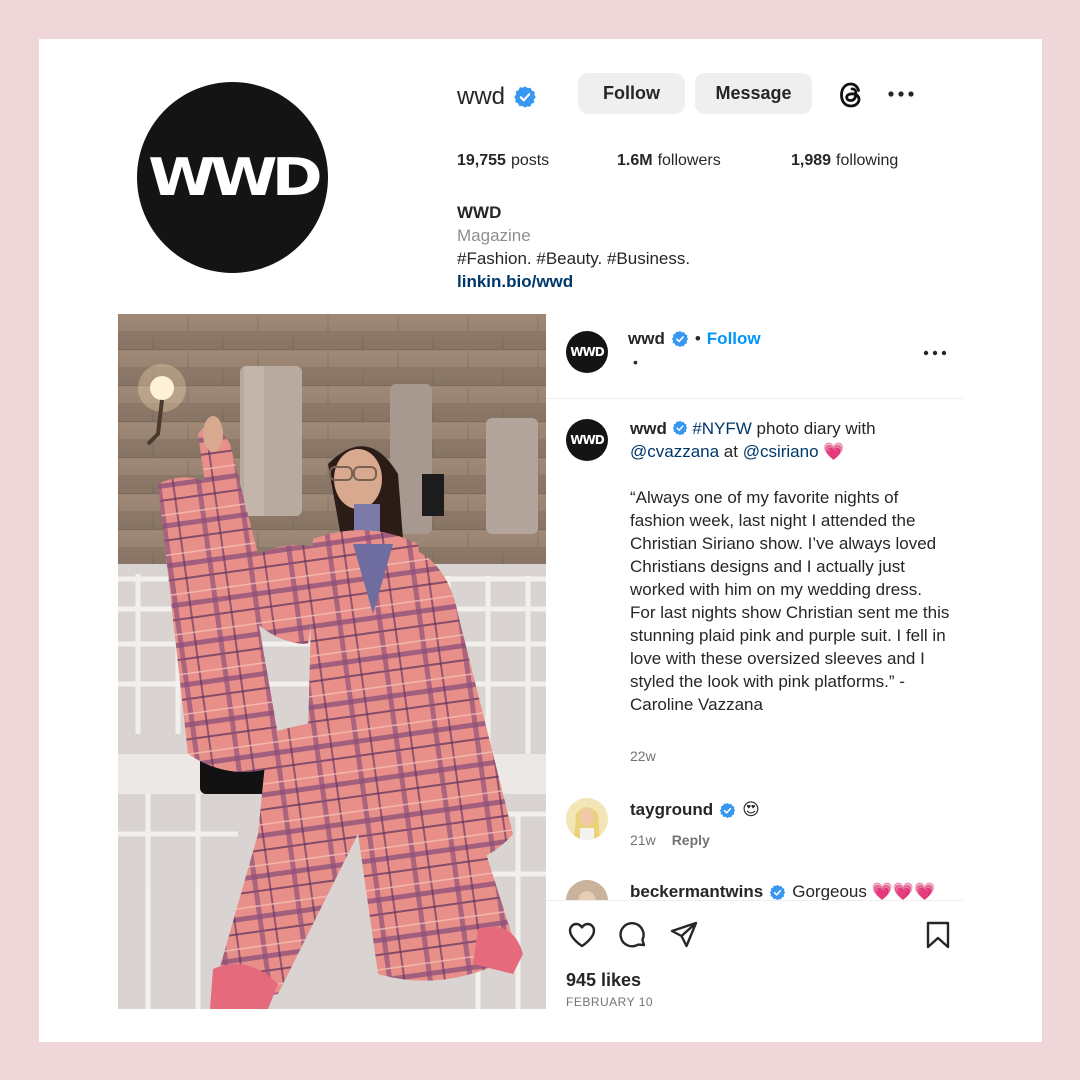  I want to click on followers-count: 1.6M, so click(635, 160).